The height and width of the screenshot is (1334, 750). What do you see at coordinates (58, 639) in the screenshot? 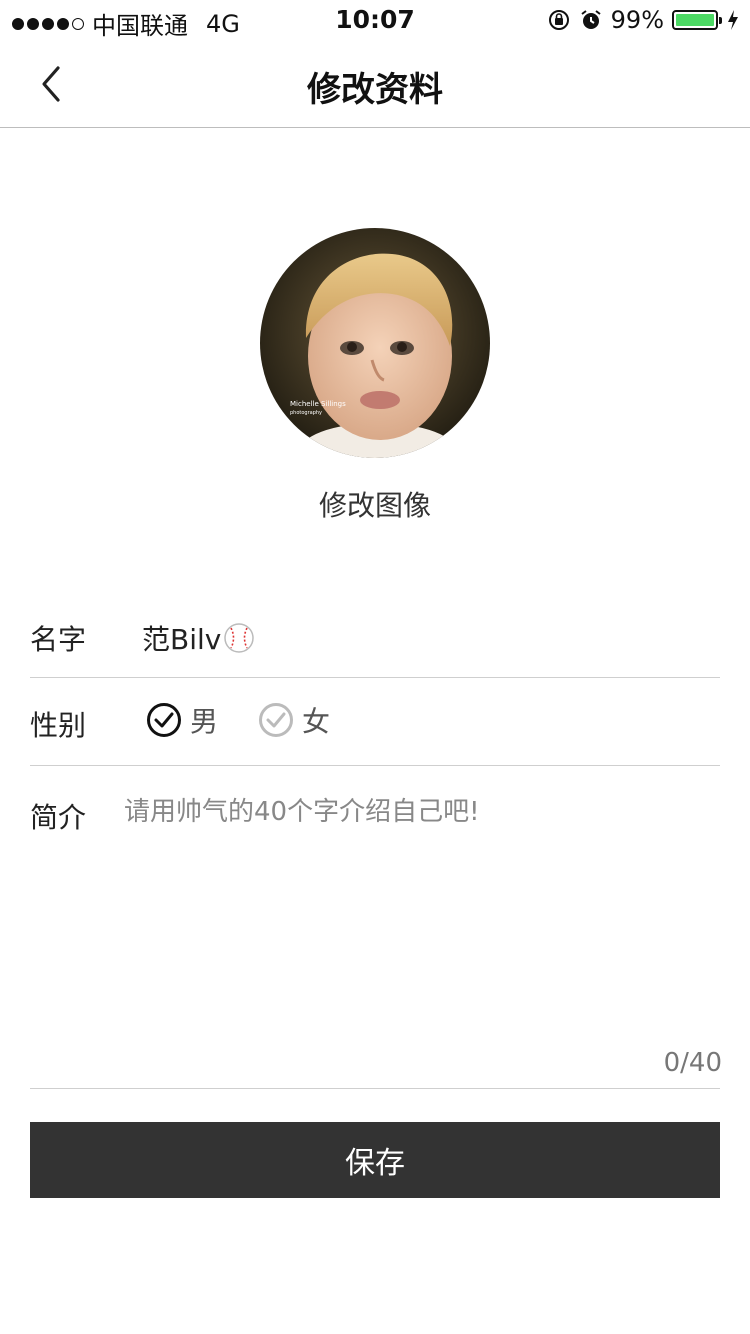
I see `name-label: 名字` at bounding box center [58, 639].